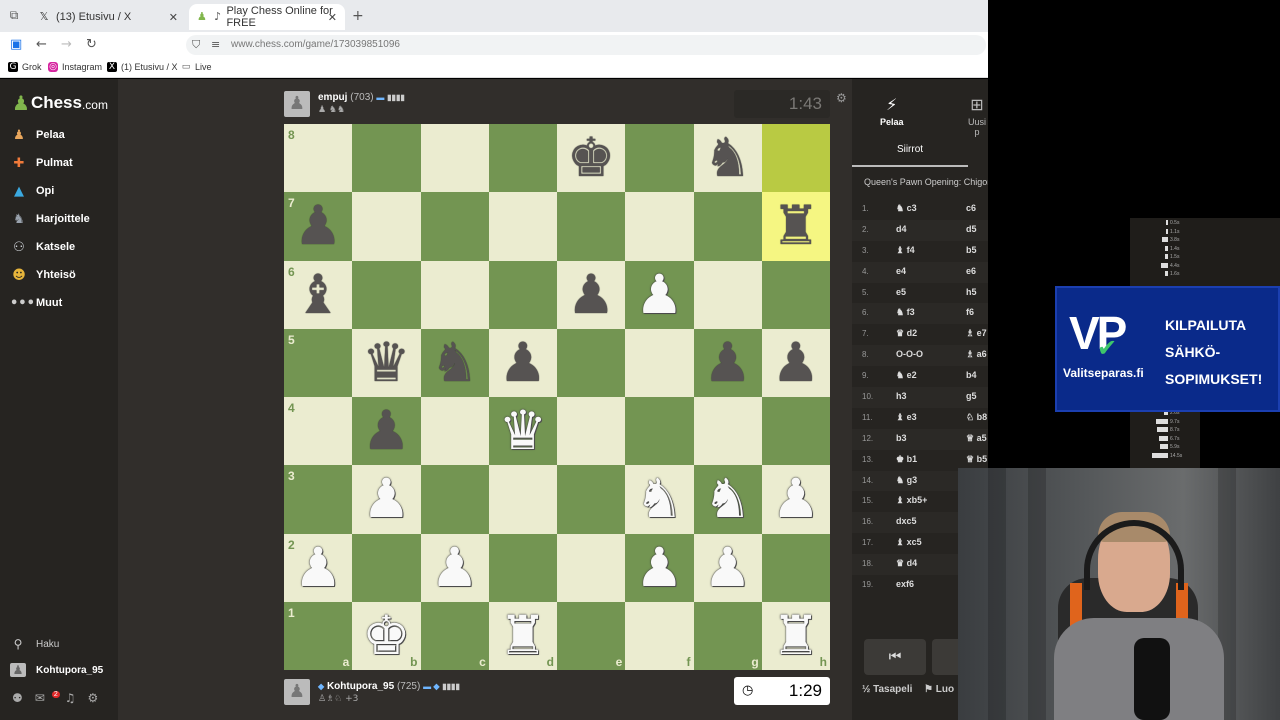  What do you see at coordinates (454, 362) in the screenshot?
I see `square-c5` at bounding box center [454, 362].